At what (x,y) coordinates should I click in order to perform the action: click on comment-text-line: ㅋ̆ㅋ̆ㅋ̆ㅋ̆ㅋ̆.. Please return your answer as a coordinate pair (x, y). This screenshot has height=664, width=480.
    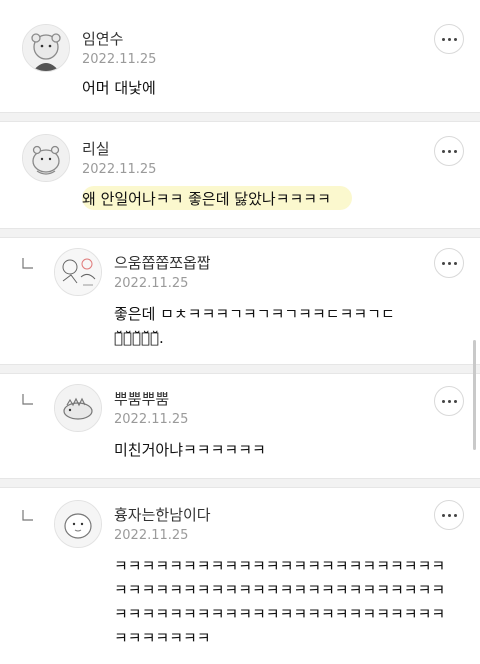
    Looking at the image, I should click on (139, 338).